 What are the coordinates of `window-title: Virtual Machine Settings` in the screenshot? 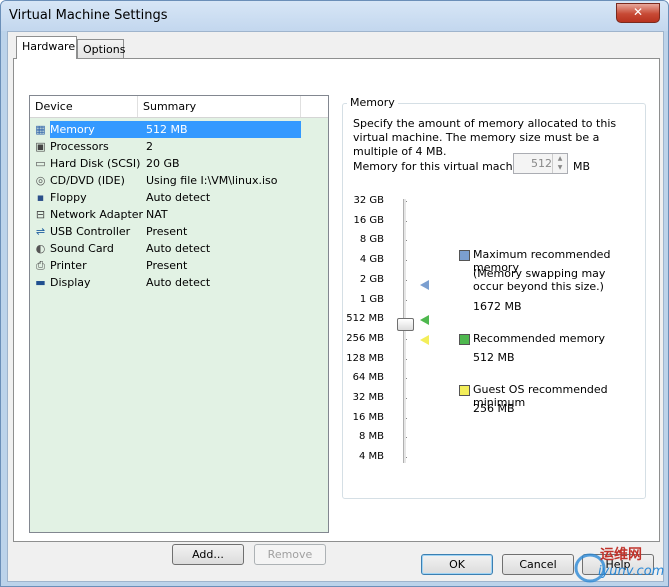 It's located at (88, 15).